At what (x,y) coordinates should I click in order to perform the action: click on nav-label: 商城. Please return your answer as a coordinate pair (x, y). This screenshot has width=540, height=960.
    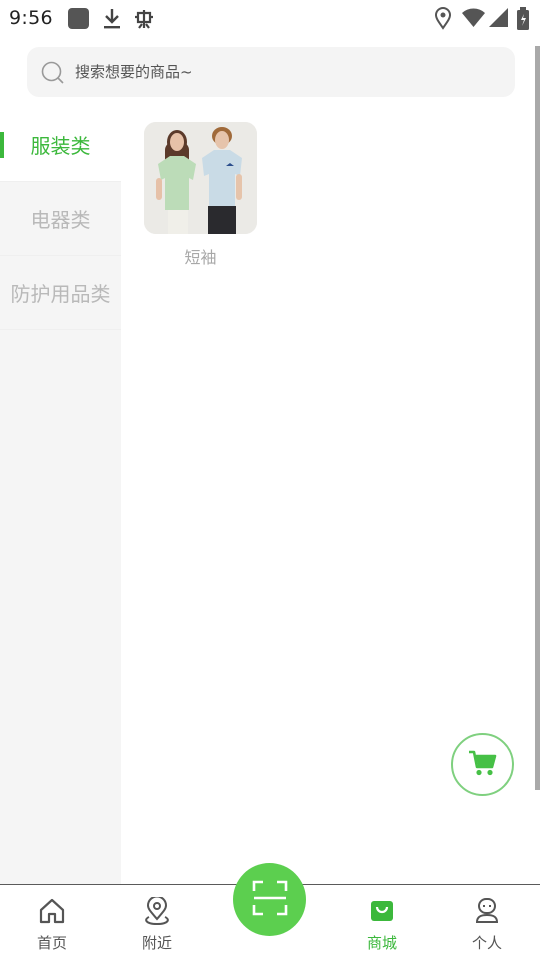
    Looking at the image, I should click on (381, 943).